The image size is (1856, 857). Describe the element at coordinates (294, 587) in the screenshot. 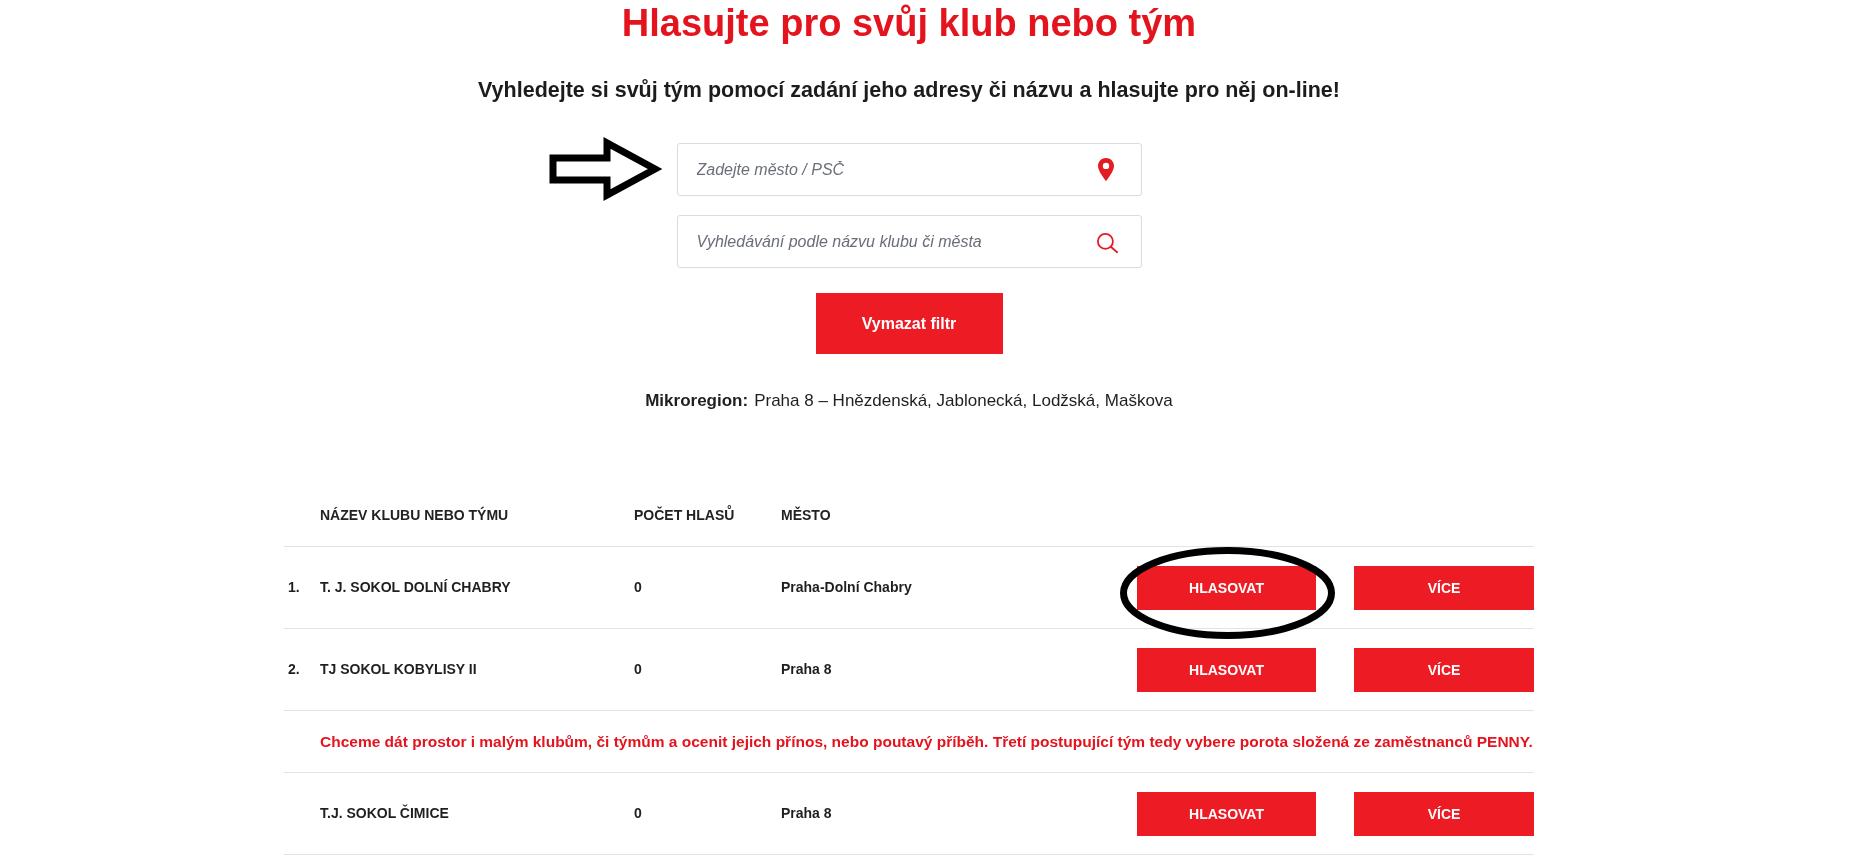

I see `rank-number: 1.` at that location.